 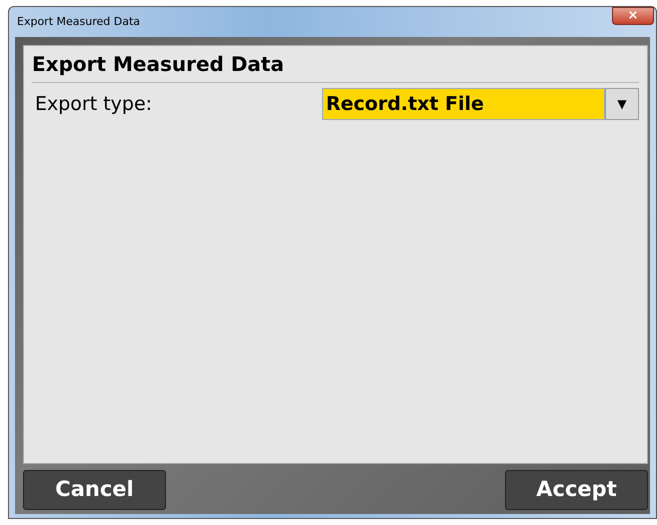 What do you see at coordinates (576, 490) in the screenshot?
I see `accept-button: Accept` at bounding box center [576, 490].